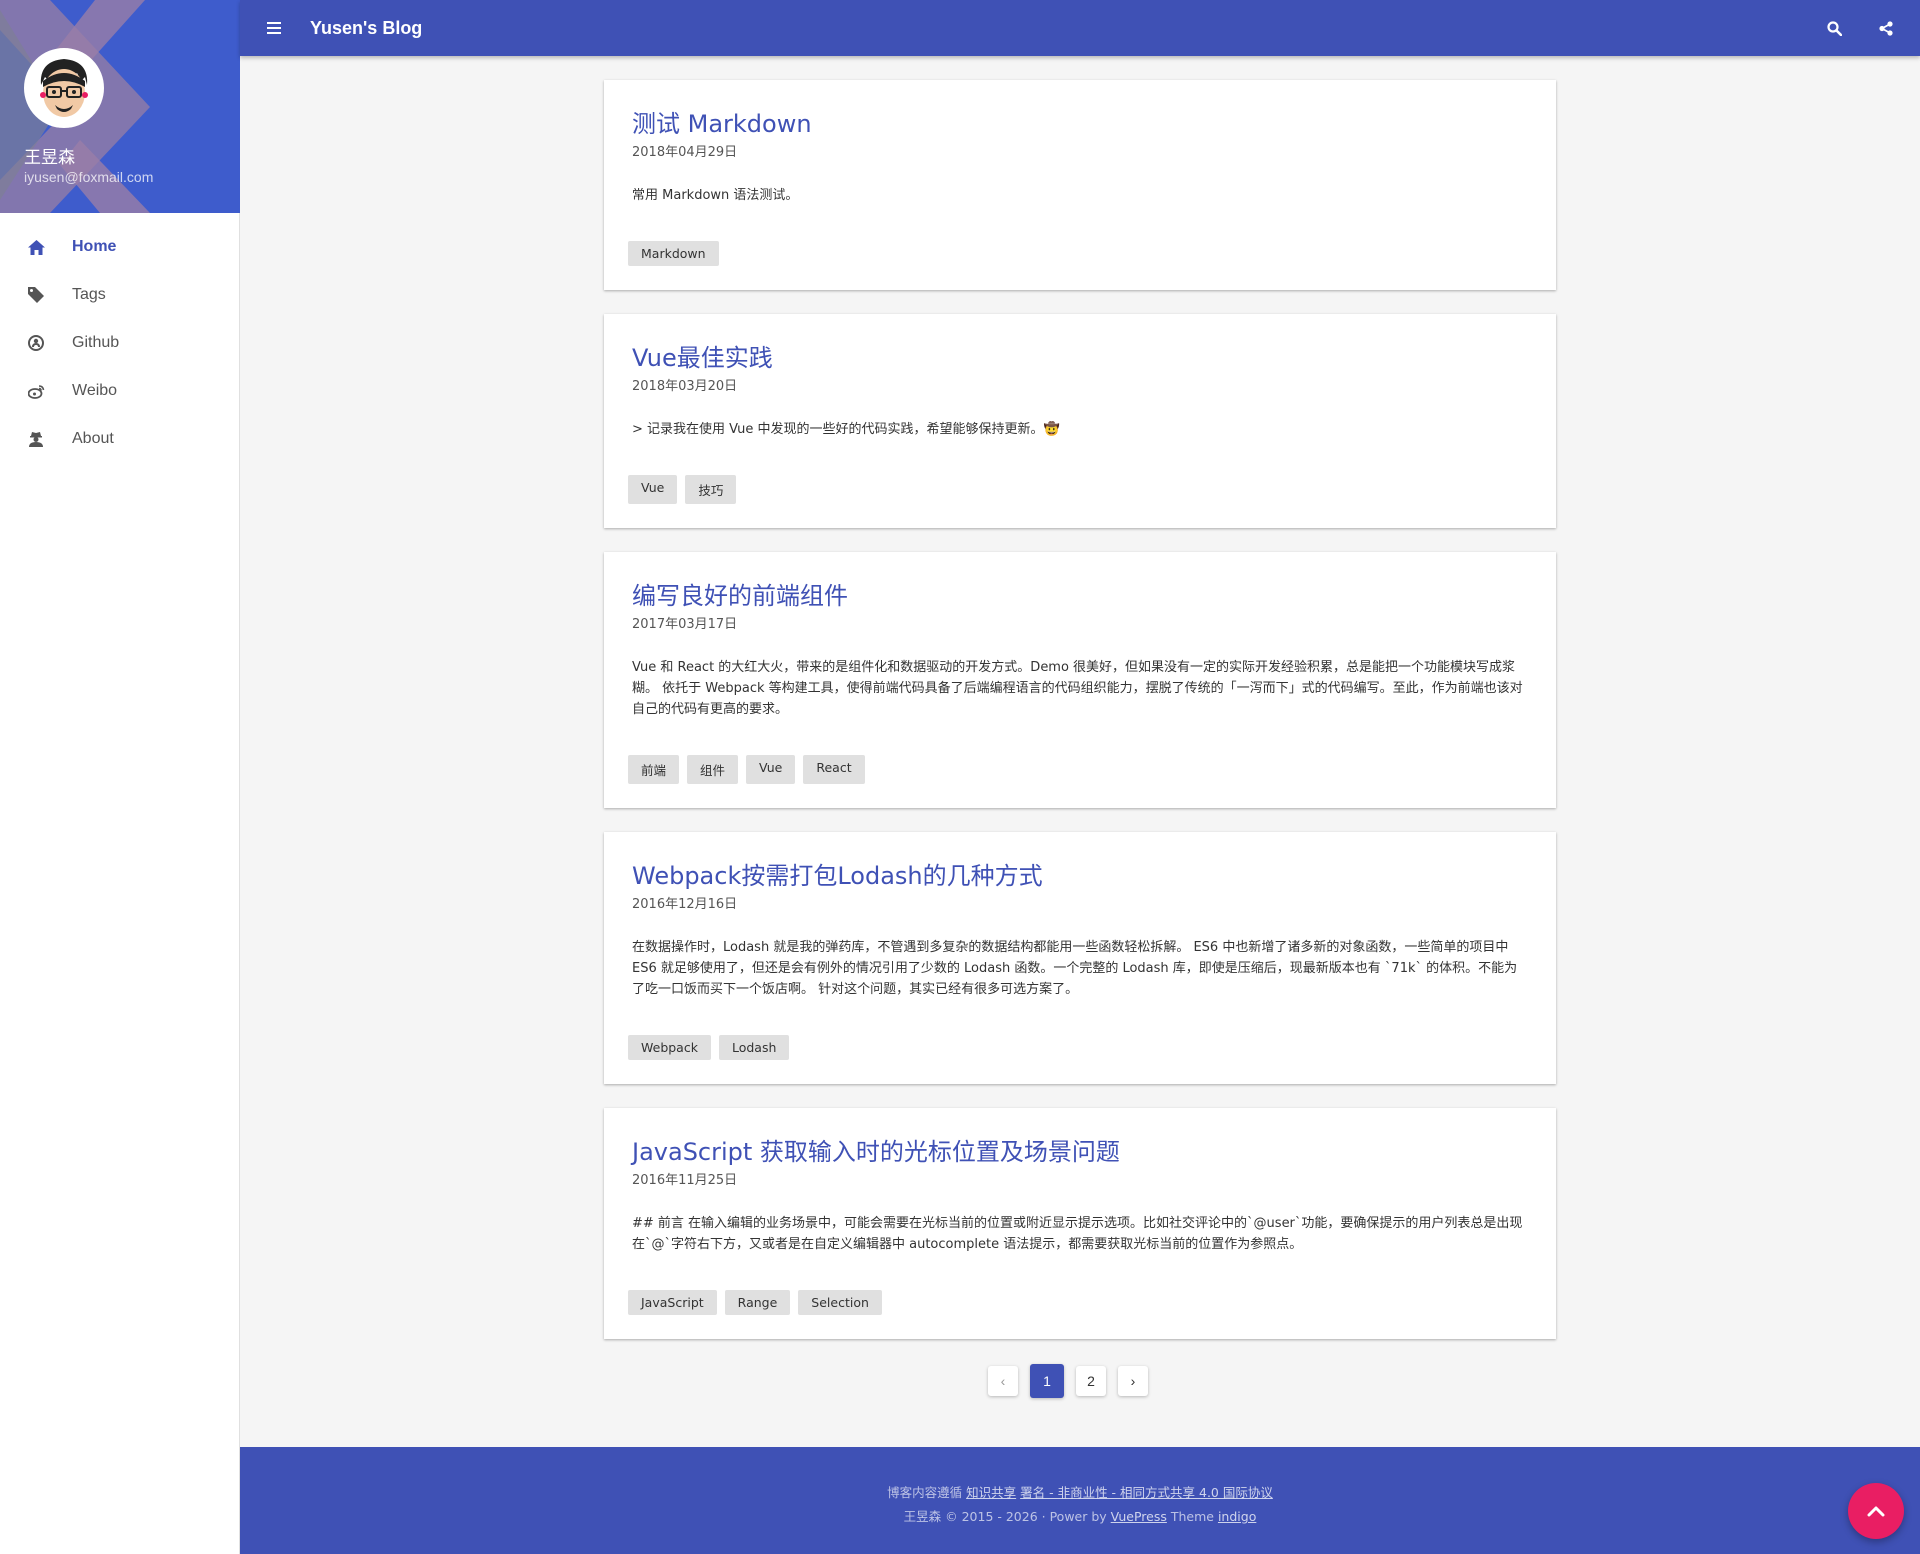 The height and width of the screenshot is (1554, 1920). I want to click on page-button-2: 2, so click(1091, 1381).